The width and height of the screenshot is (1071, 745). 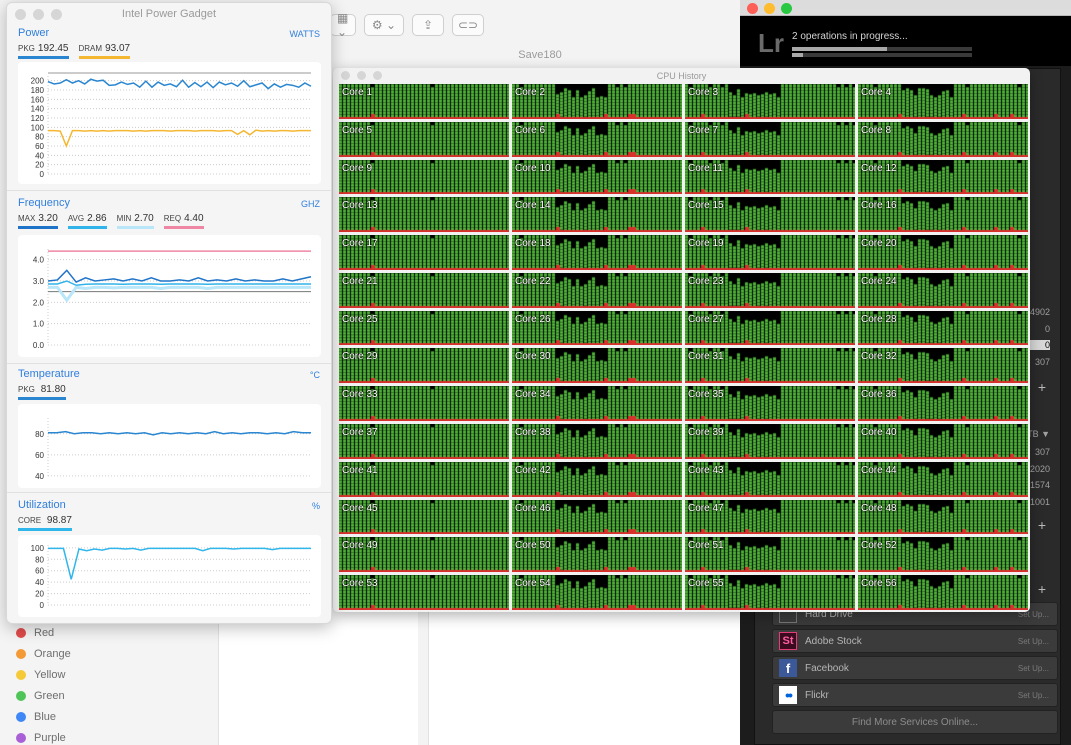 I want to click on series-line-dram, so click(x=179, y=139).